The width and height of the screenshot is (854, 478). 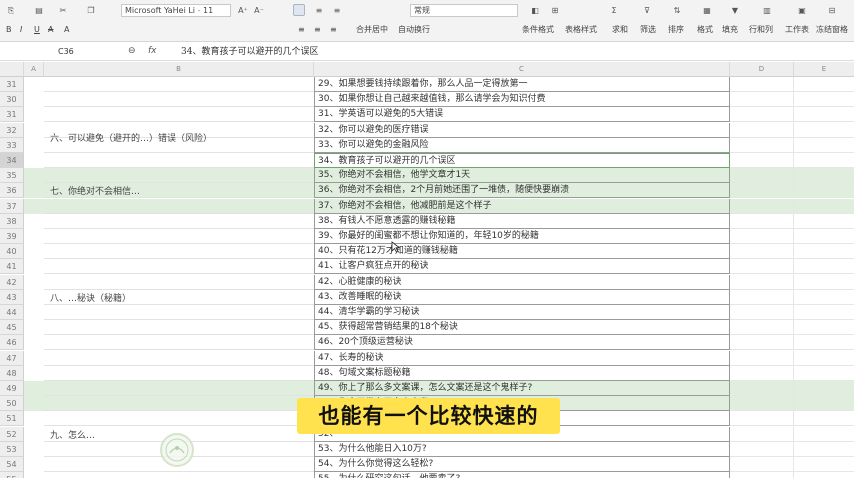 I want to click on format-icon: ▦, so click(x=707, y=11).